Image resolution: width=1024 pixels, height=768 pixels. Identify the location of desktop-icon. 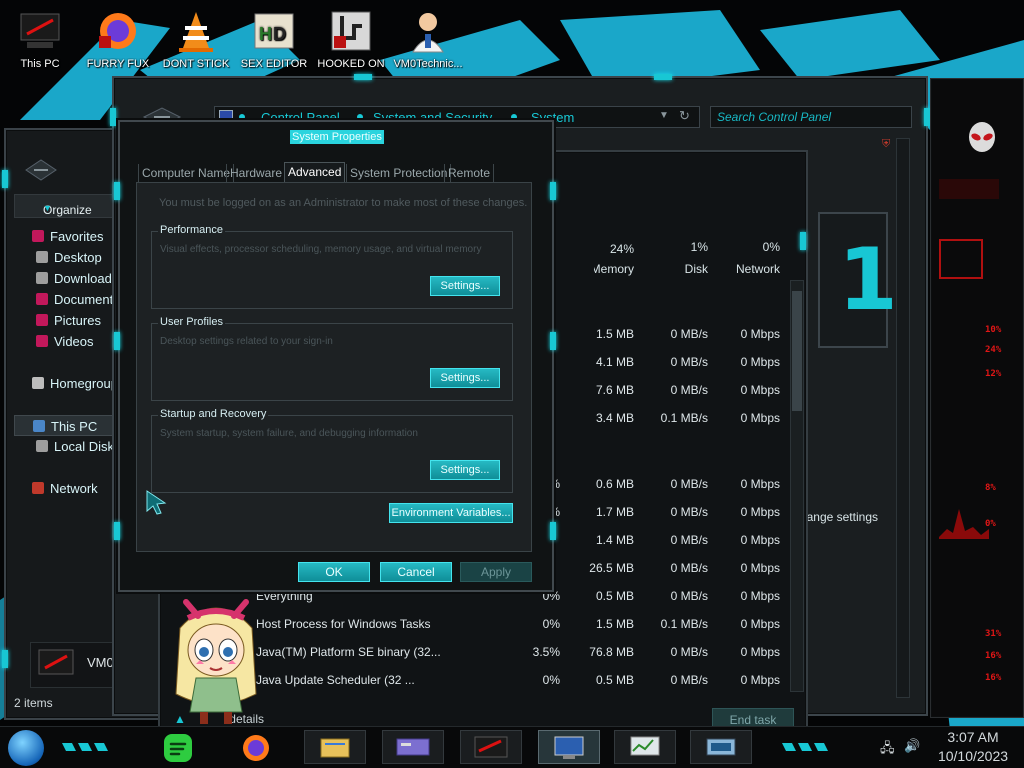
(42, 257).